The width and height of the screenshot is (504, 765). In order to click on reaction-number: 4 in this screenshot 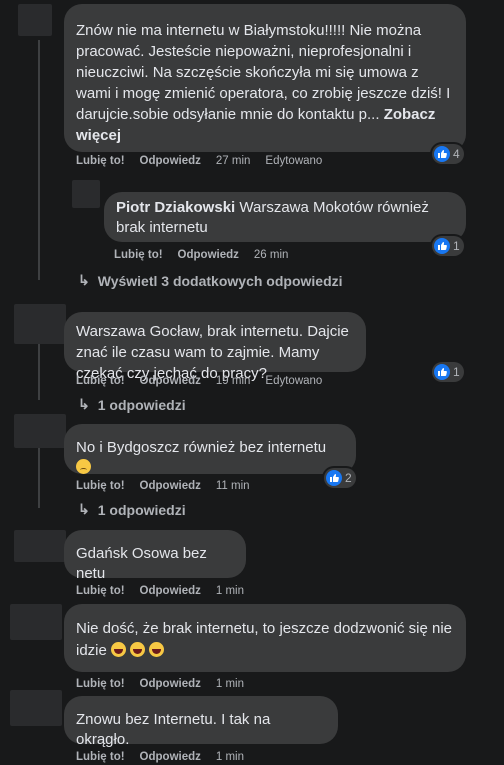, I will do `click(456, 154)`.